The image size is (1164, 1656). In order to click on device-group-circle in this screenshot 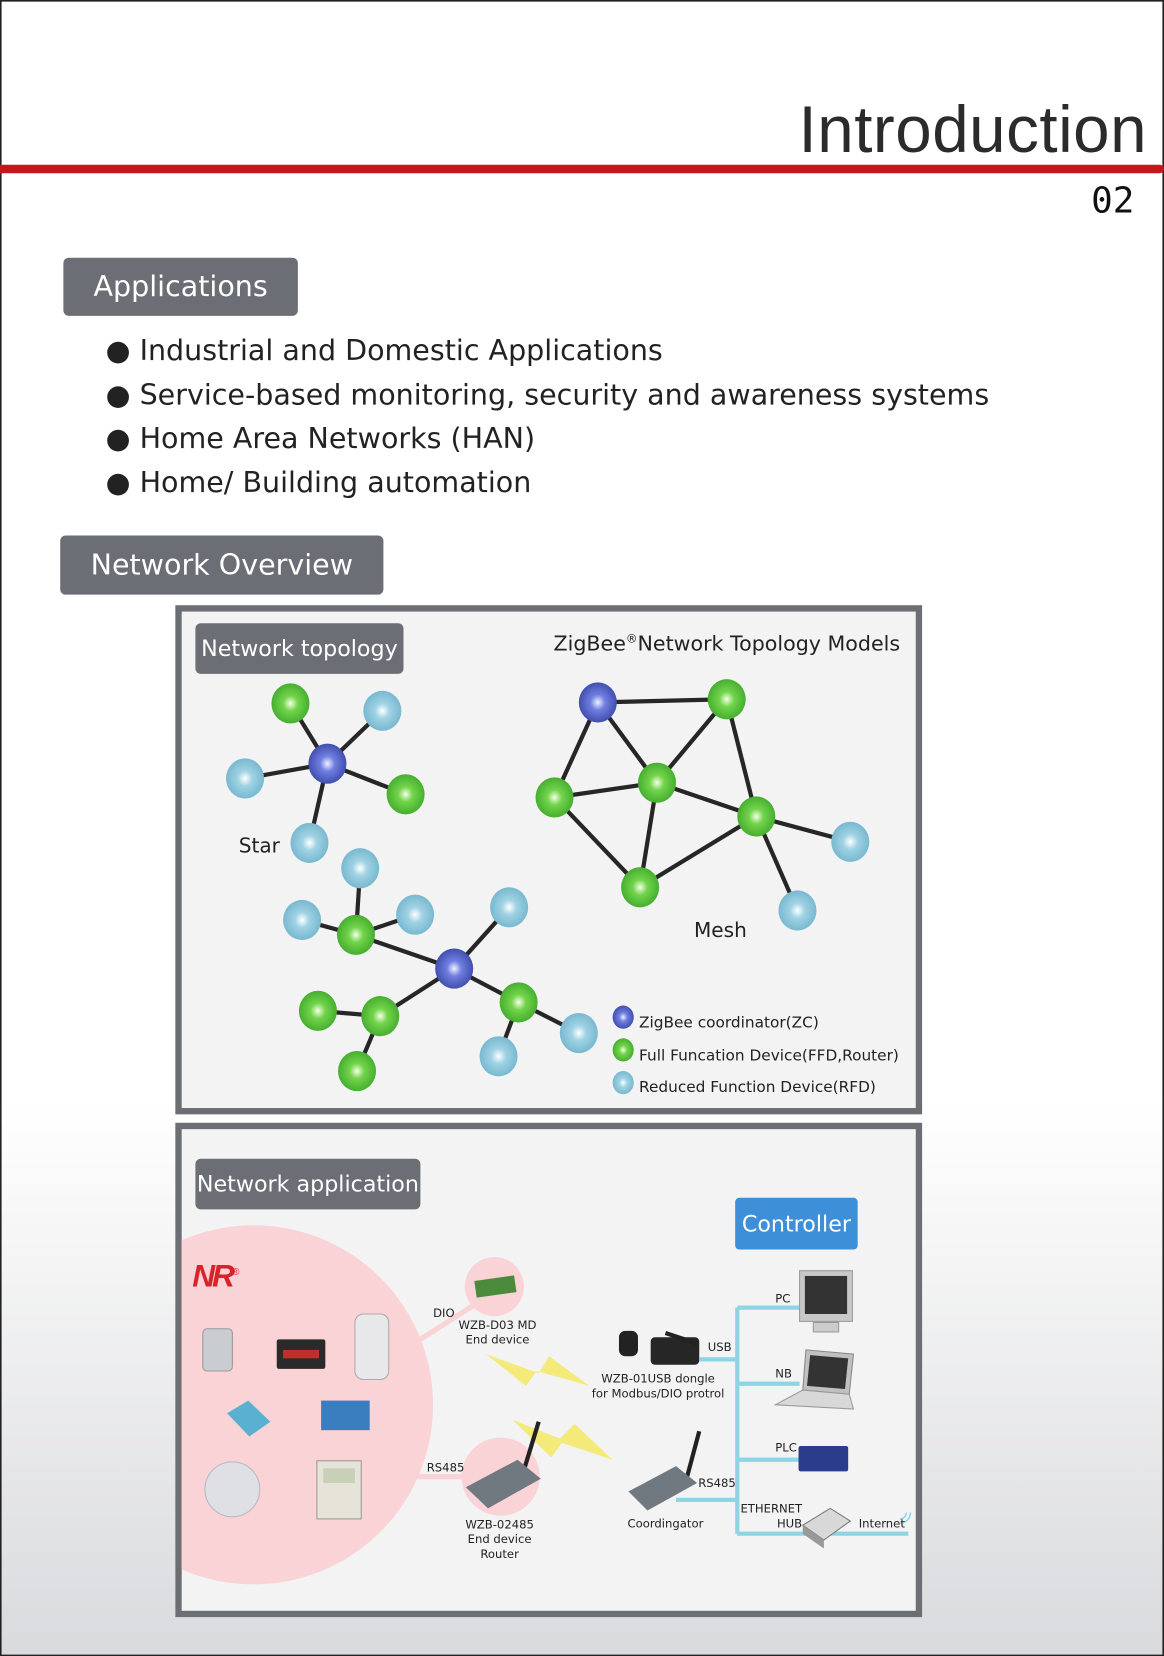, I will do `click(307, 1405)`.